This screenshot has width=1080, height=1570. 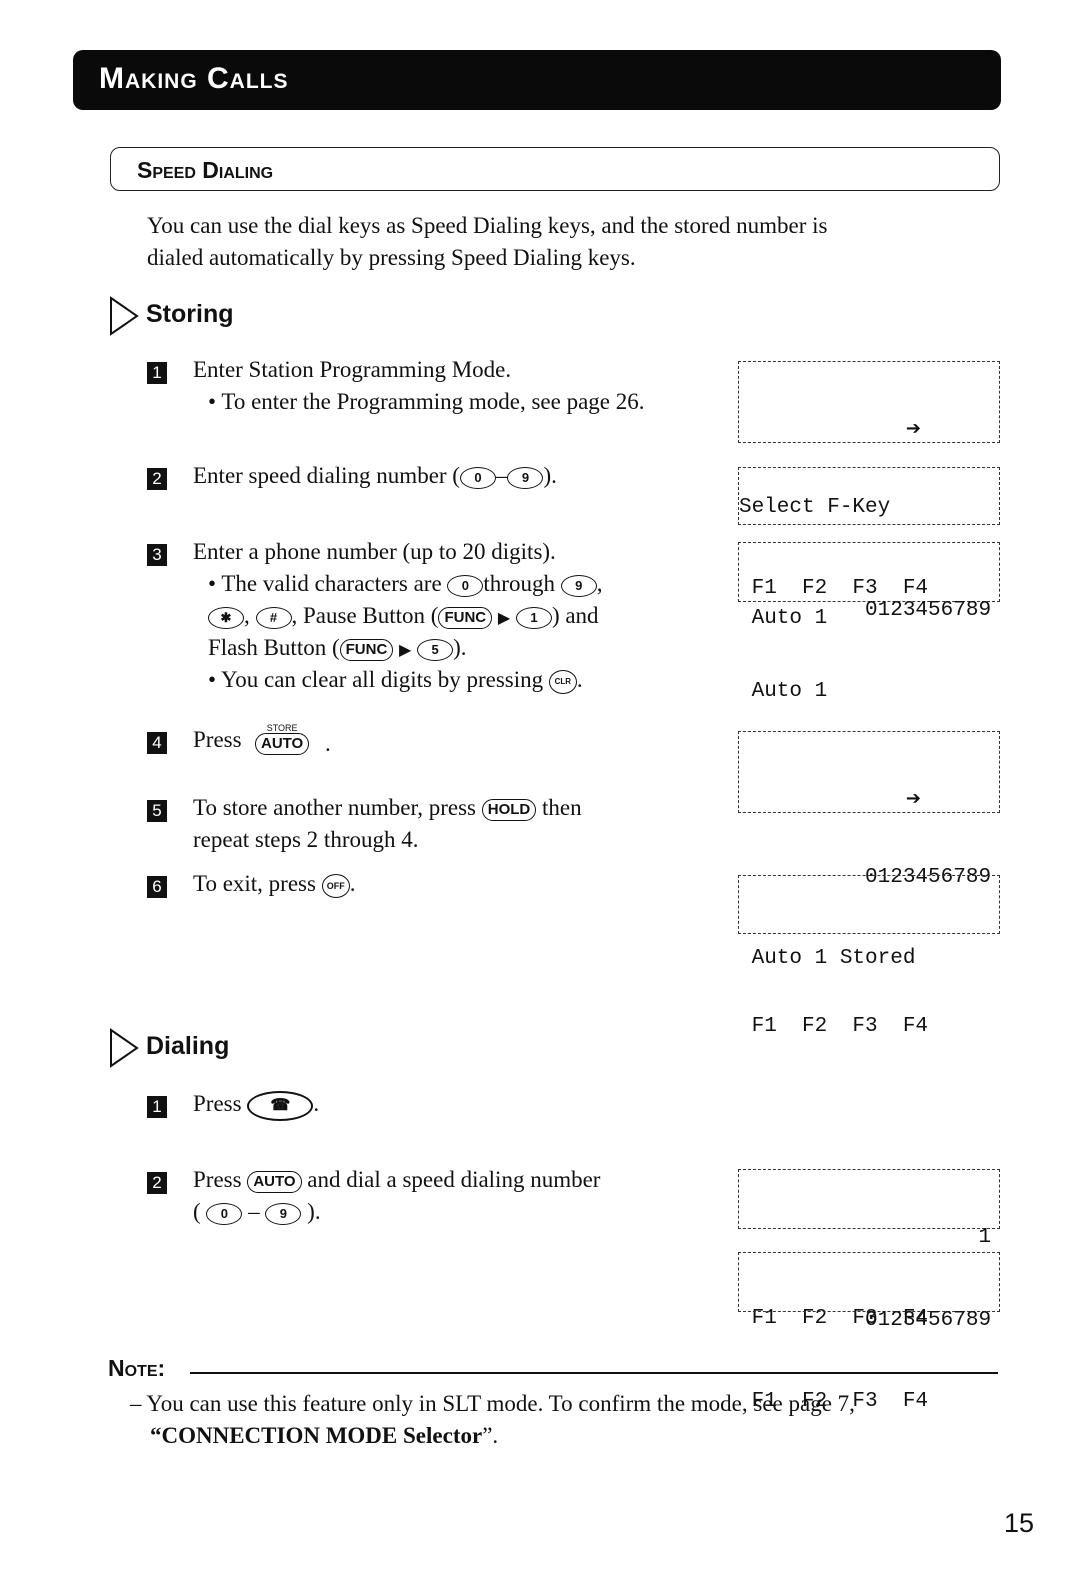 I want to click on lcd-display: ➔ Select F-Key F1 F2 F3 F4, so click(x=869, y=480).